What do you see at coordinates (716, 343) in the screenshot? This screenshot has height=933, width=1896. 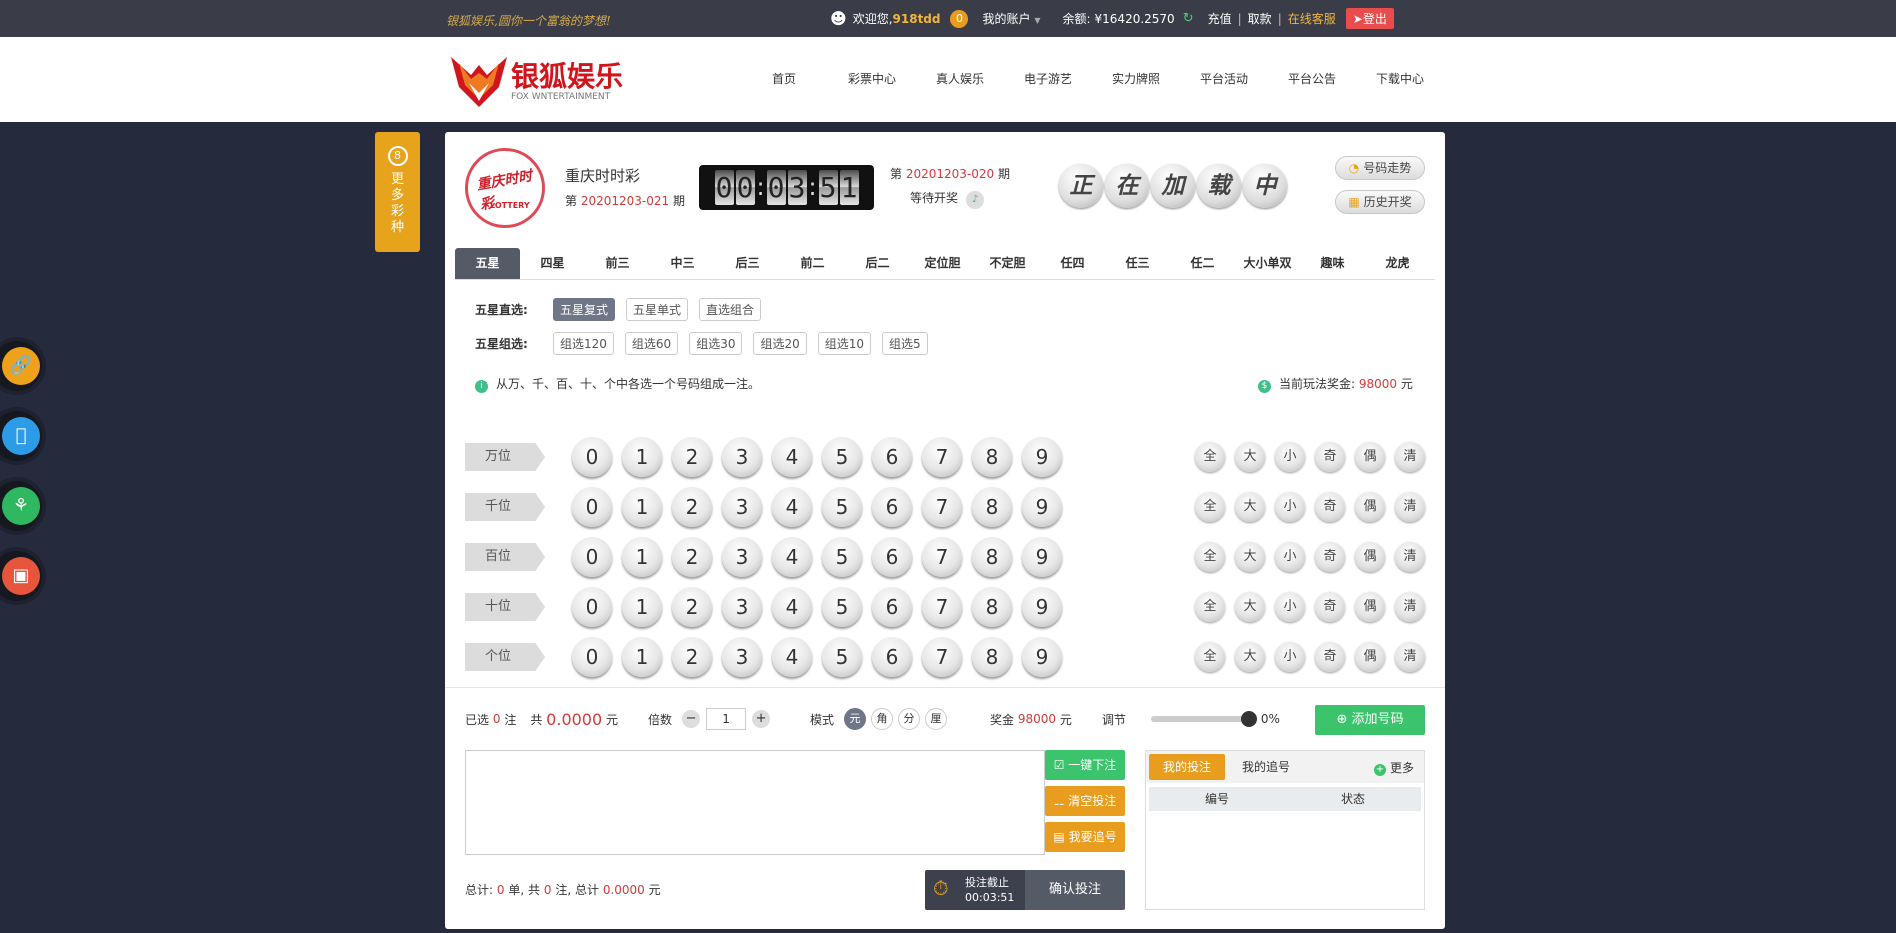 I see `sub-option: 组选30` at bounding box center [716, 343].